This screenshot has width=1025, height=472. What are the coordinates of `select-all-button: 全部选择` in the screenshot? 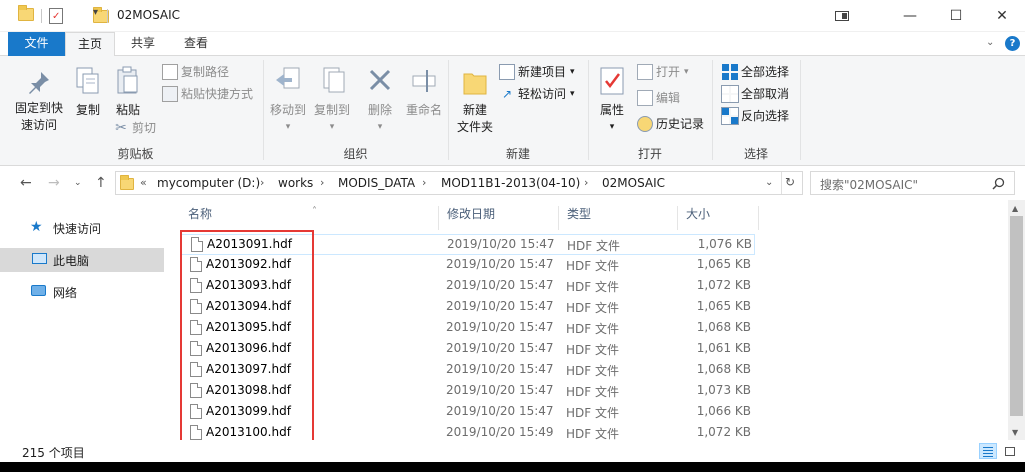 It's located at (755, 72).